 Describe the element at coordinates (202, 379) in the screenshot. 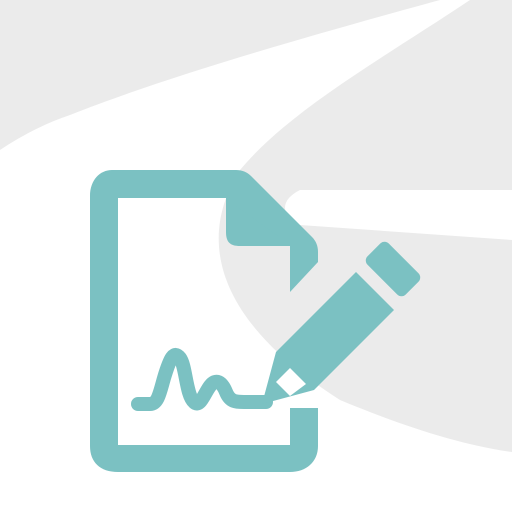

I see `signature-line` at that location.